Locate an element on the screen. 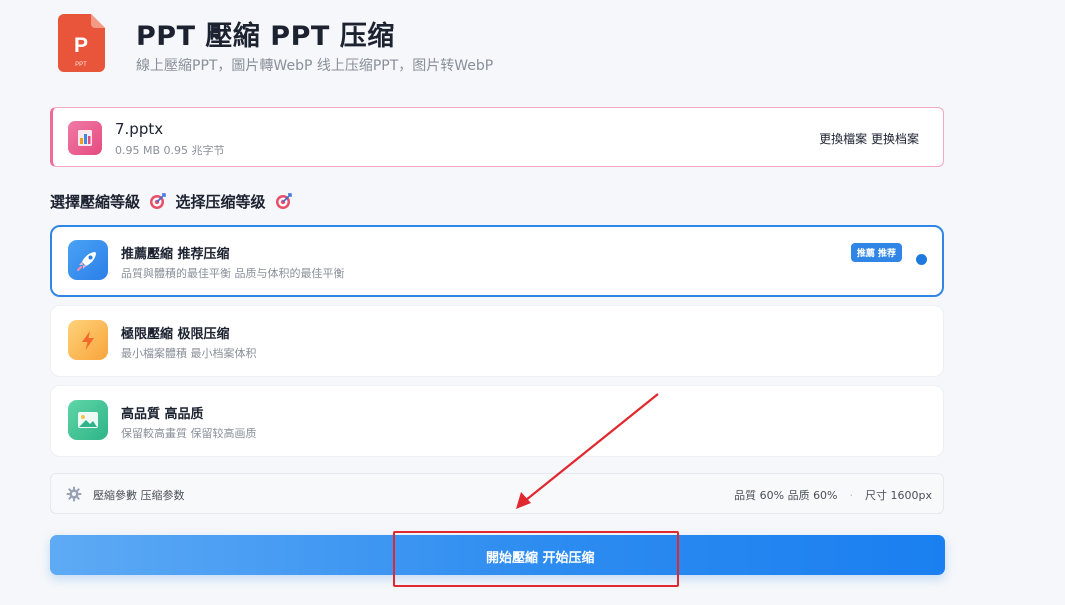 The height and width of the screenshot is (605, 1065). selected-radio is located at coordinates (921, 259).